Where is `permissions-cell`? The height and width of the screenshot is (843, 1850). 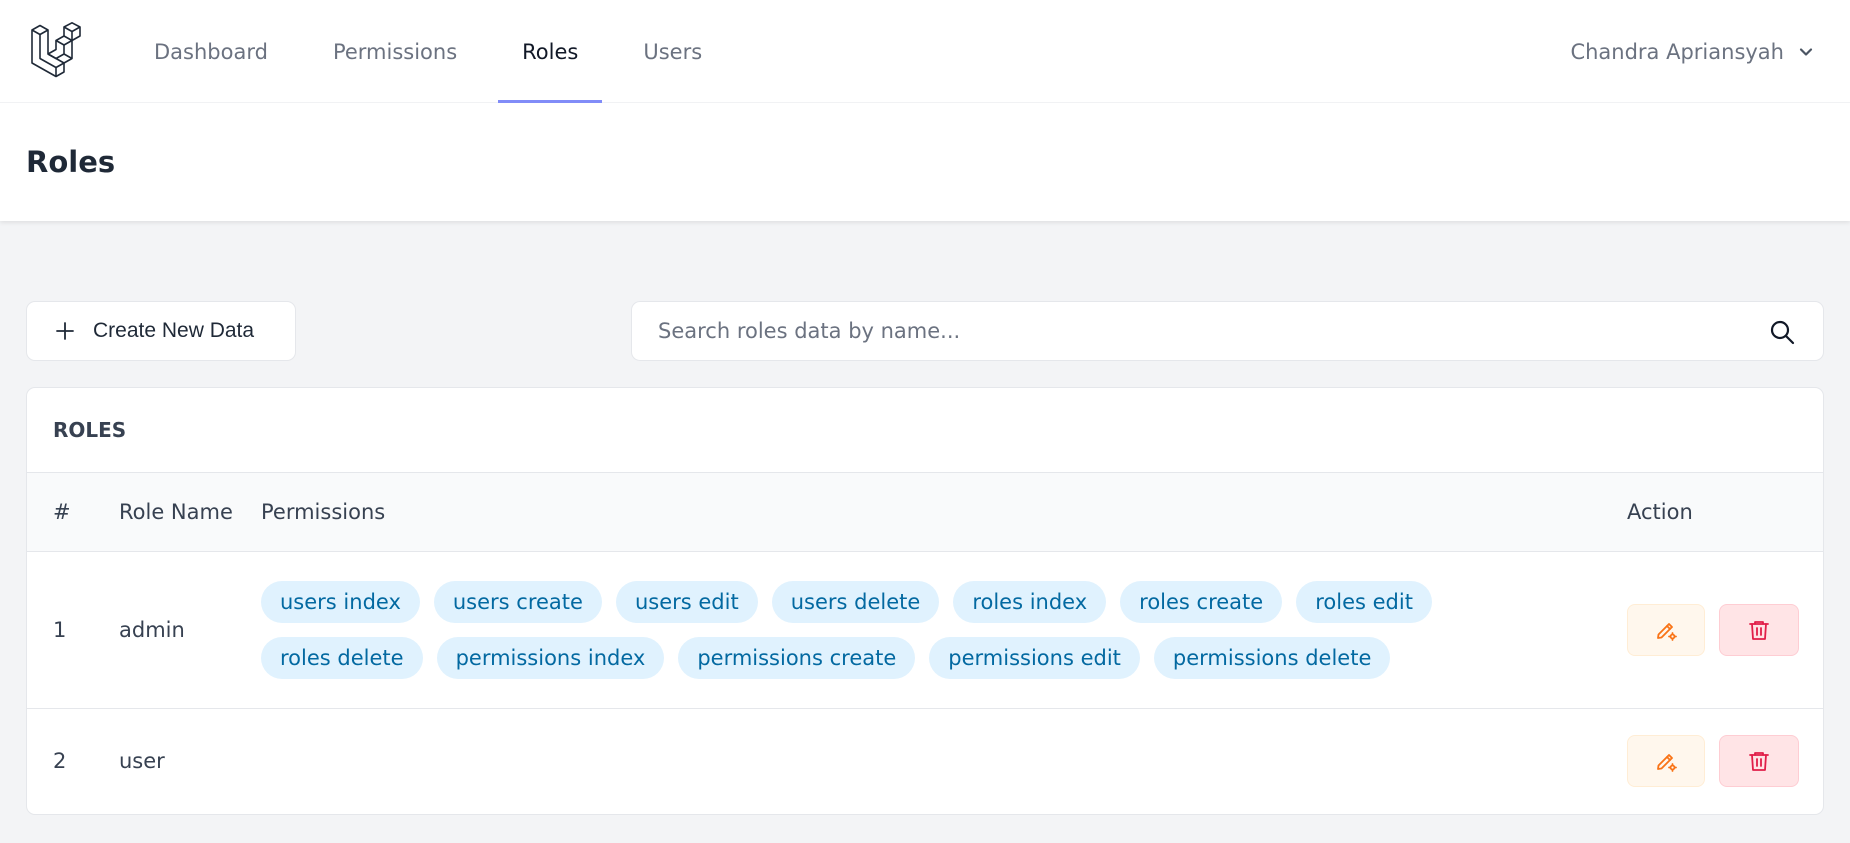
permissions-cell is located at coordinates (931, 761).